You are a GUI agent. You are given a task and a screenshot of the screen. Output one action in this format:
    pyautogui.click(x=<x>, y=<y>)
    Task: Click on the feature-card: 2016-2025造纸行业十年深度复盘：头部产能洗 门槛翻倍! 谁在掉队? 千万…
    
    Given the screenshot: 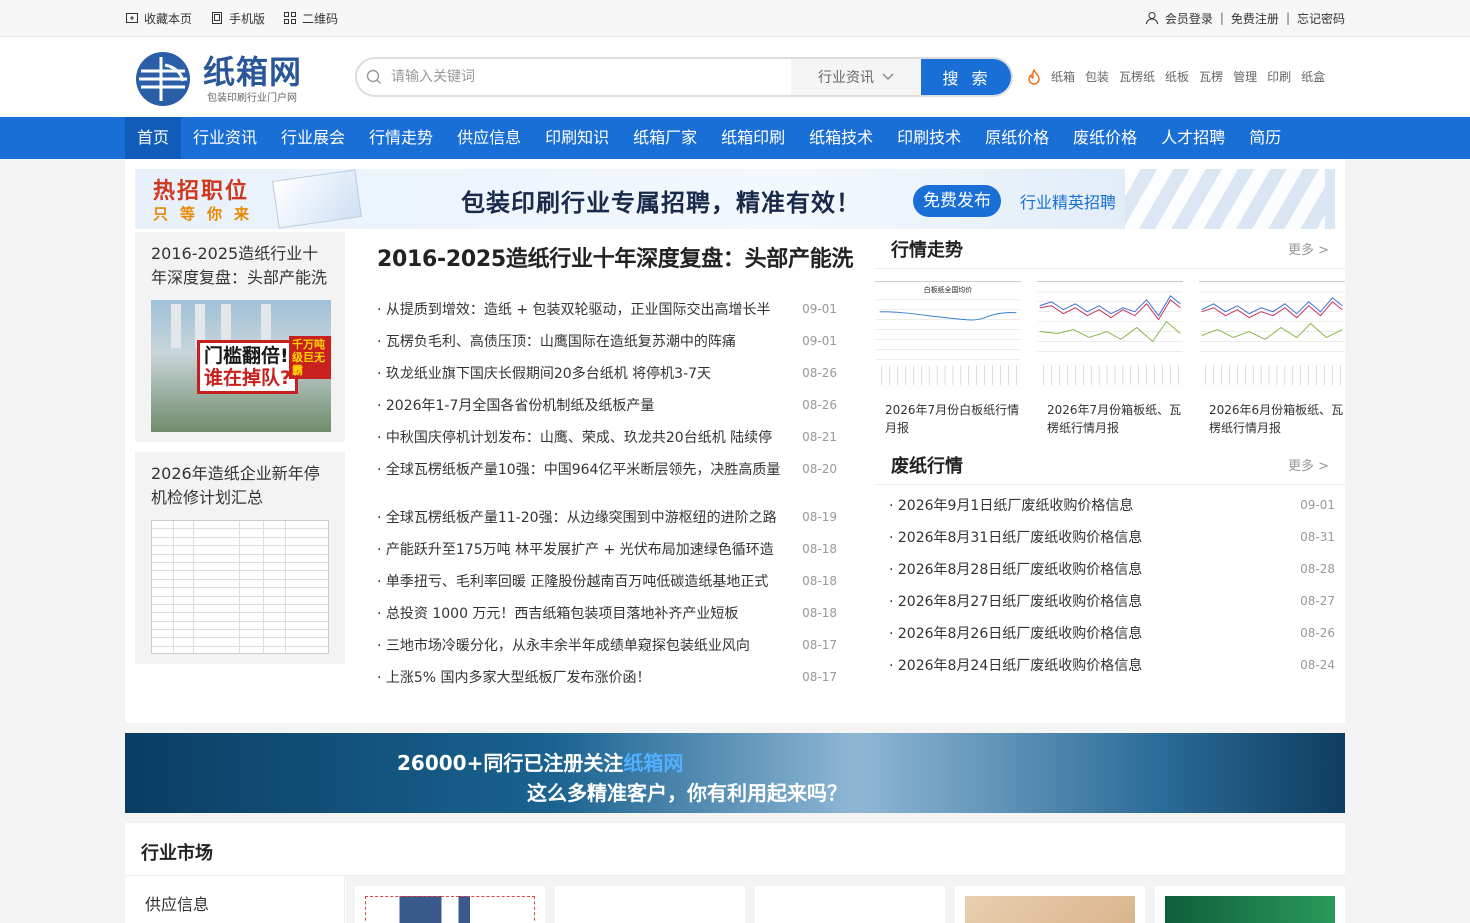 What is the action you would take?
    pyautogui.click(x=240, y=337)
    